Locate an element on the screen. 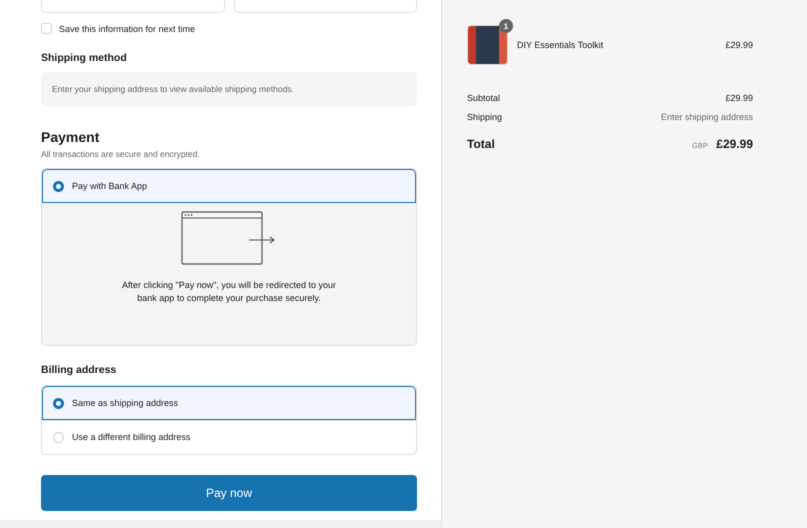 This screenshot has width=807, height=528. payment-subtitle: All transactions are secure and encrypted. is located at coordinates (121, 154).